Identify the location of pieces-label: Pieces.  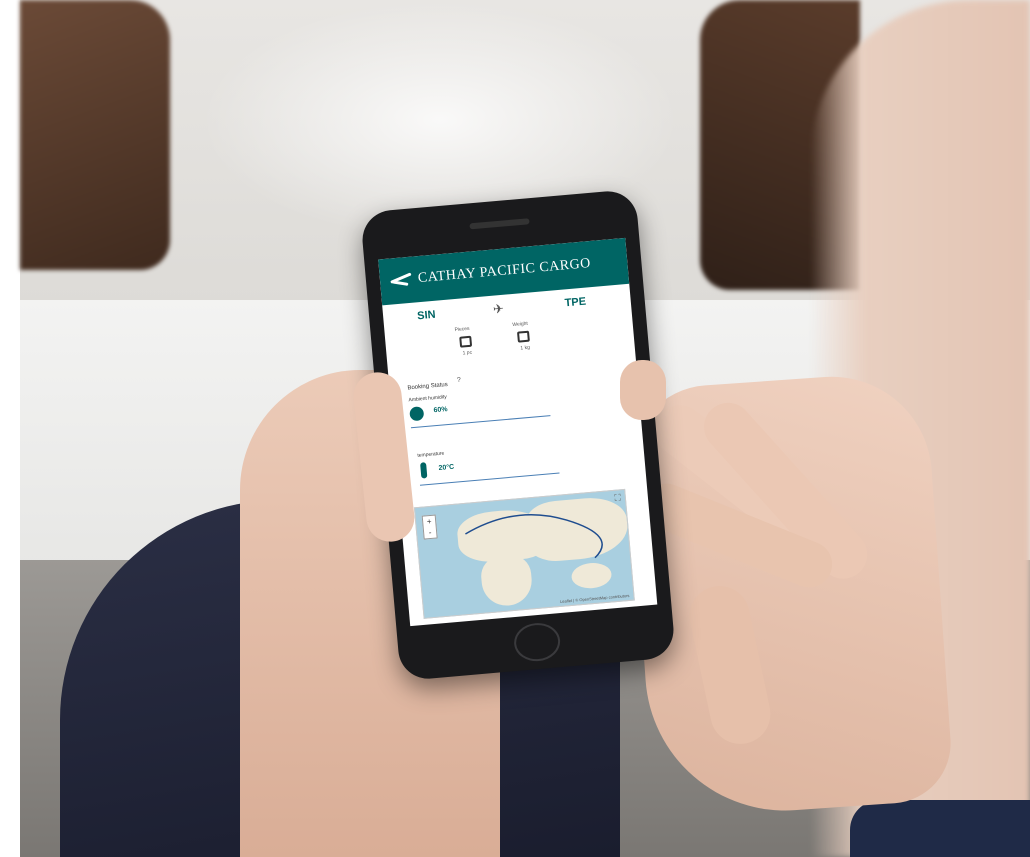
(462, 329).